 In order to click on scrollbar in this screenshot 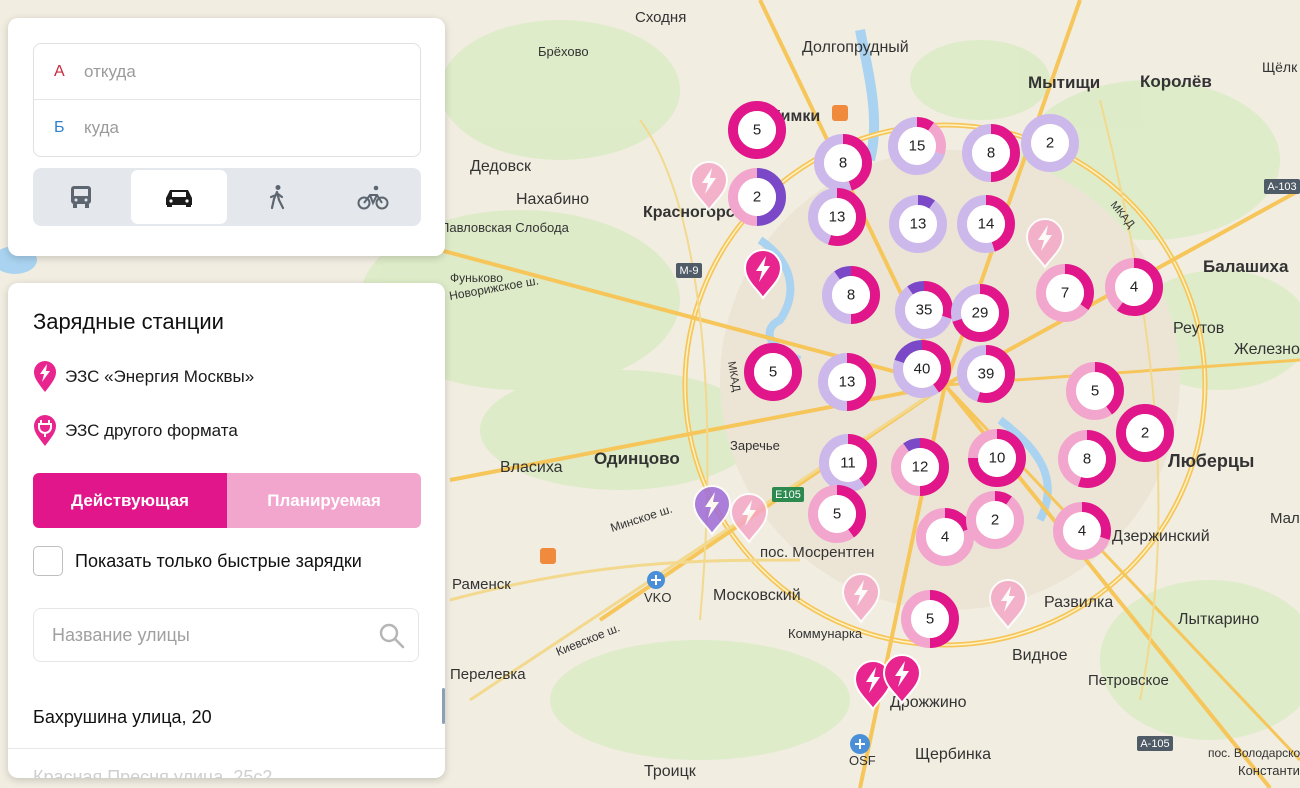, I will do `click(443, 706)`.